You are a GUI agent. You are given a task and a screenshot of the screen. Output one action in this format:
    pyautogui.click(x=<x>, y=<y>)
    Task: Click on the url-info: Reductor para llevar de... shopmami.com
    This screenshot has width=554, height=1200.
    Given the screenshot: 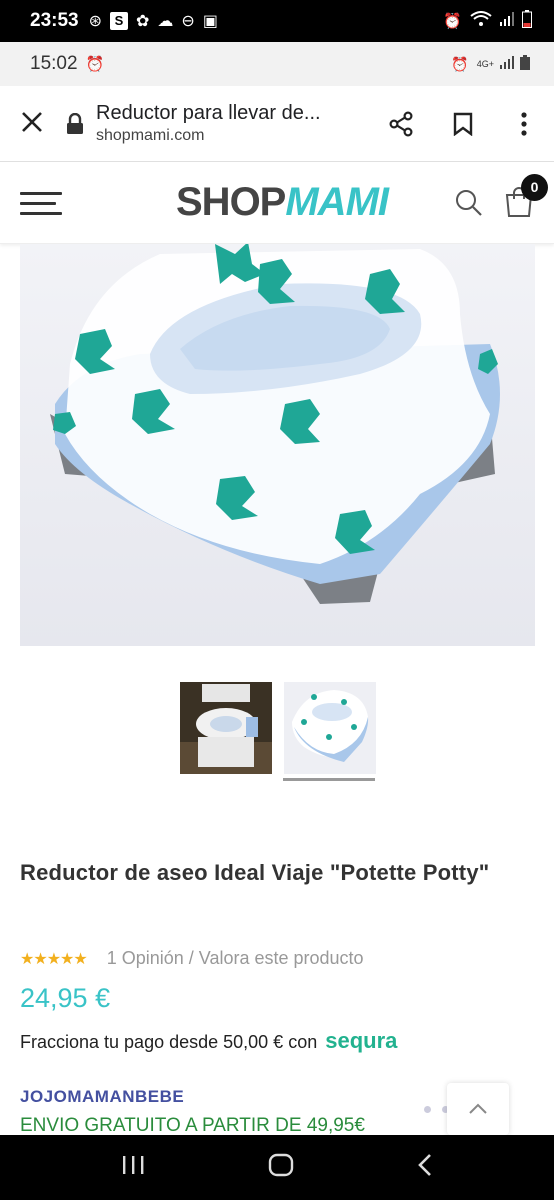 What is the action you would take?
    pyautogui.click(x=233, y=123)
    